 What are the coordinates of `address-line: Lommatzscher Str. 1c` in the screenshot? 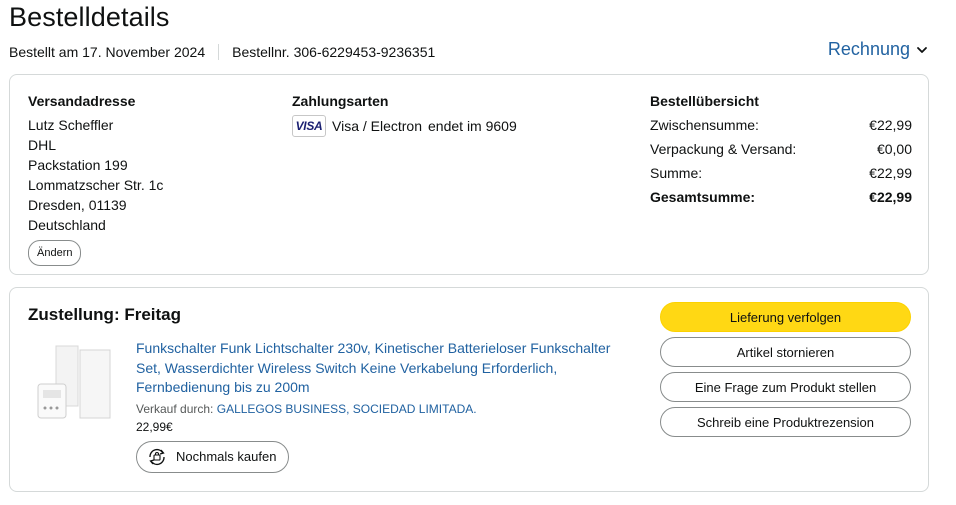 It's located at (96, 185).